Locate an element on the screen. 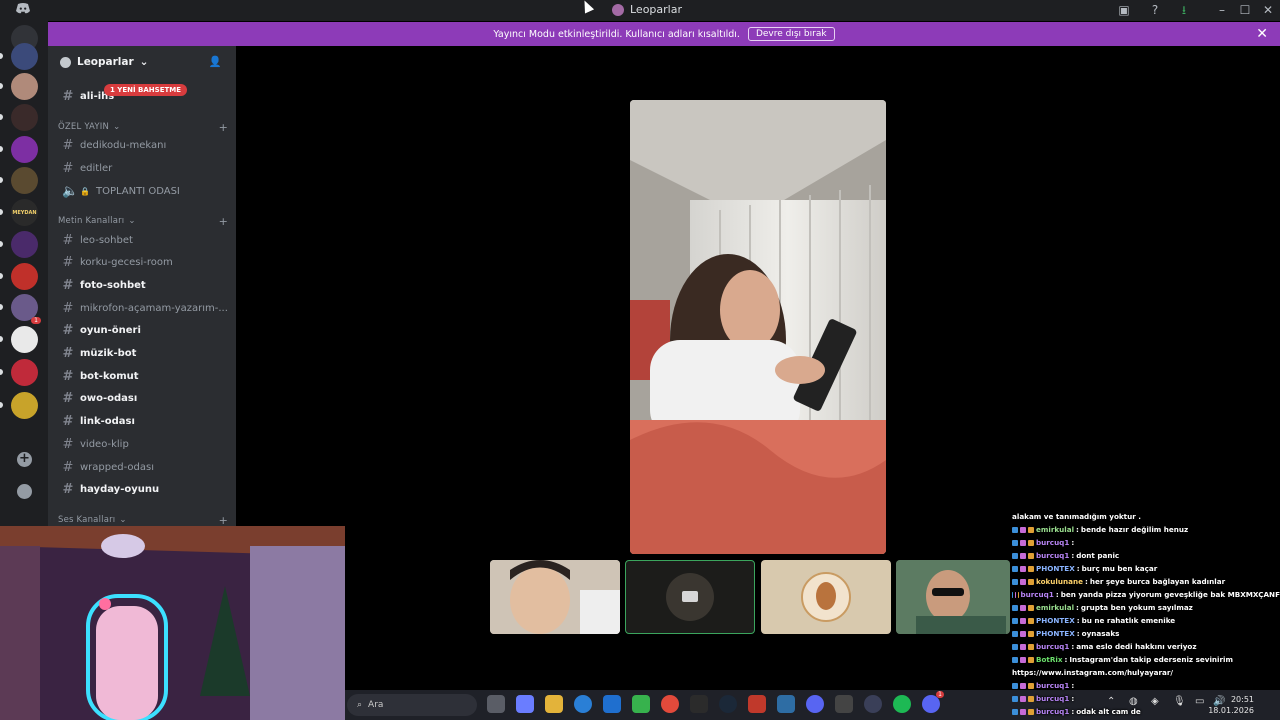 This screenshot has height=720, width=1280. inbox-icon: ▣ is located at coordinates (1124, 10).